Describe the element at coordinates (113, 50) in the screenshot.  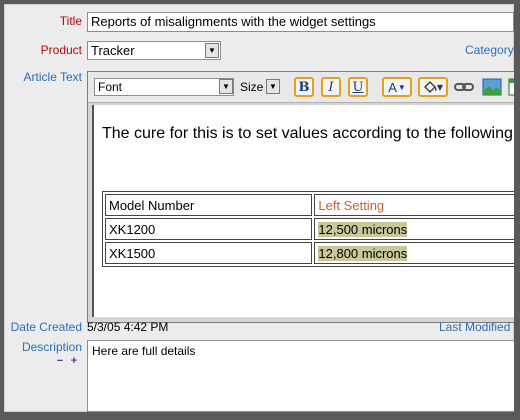
I see `product-select-value: Tracker` at that location.